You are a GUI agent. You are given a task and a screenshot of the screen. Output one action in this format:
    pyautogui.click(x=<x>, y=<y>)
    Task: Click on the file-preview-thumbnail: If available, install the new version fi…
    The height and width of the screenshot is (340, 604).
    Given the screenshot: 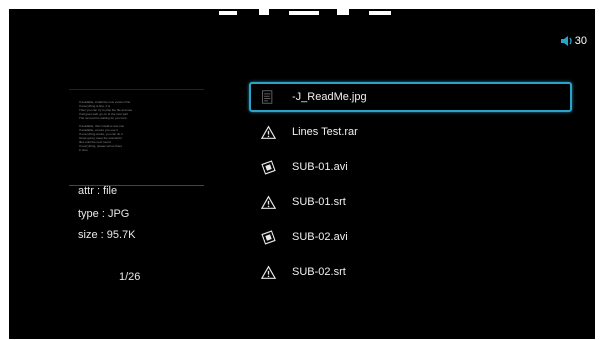 What is the action you would take?
    pyautogui.click(x=136, y=137)
    